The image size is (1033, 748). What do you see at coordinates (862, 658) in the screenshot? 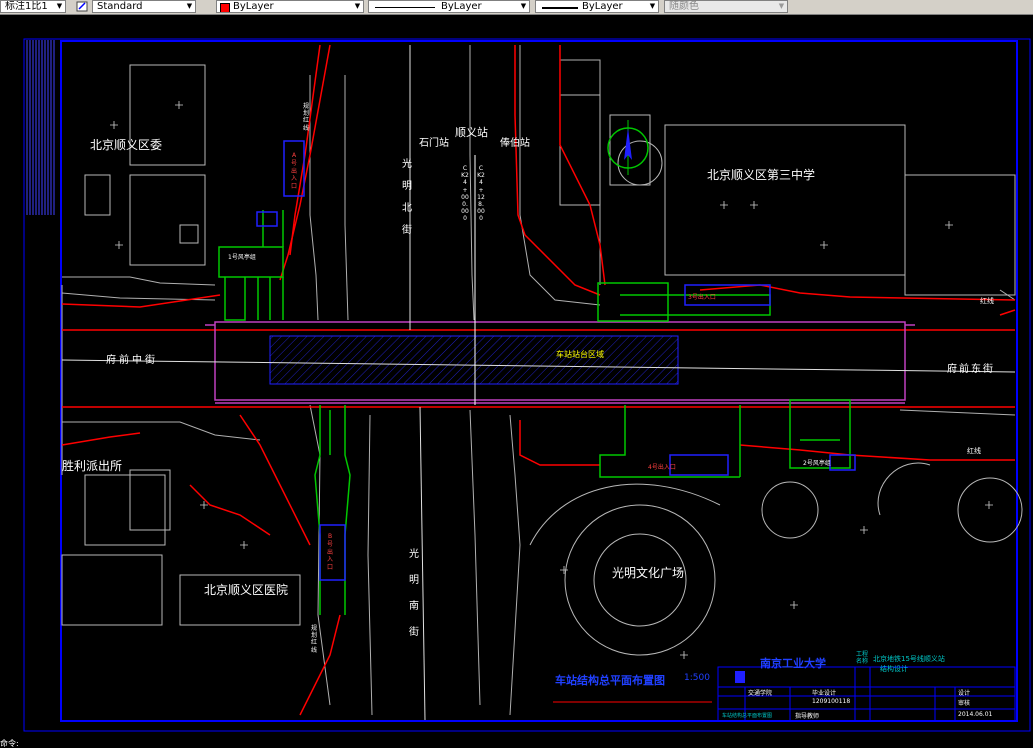
I see `titleblock-project-label: 工程名称` at bounding box center [862, 658].